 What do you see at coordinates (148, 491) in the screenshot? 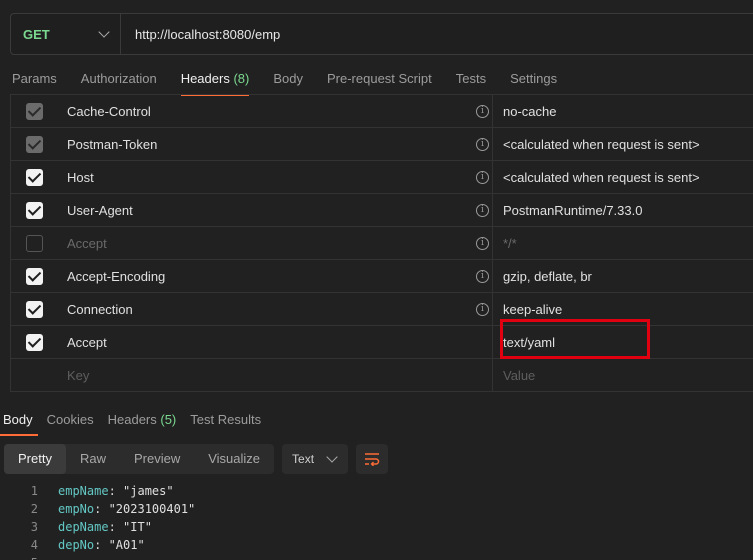
I see `yaml-value: "james"` at bounding box center [148, 491].